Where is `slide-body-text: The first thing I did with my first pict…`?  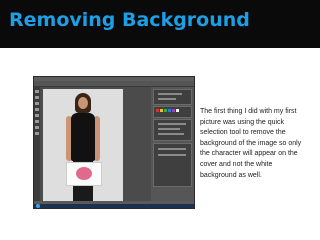
slide-body-text: The first thing I did with my first pict… is located at coordinates (251, 143).